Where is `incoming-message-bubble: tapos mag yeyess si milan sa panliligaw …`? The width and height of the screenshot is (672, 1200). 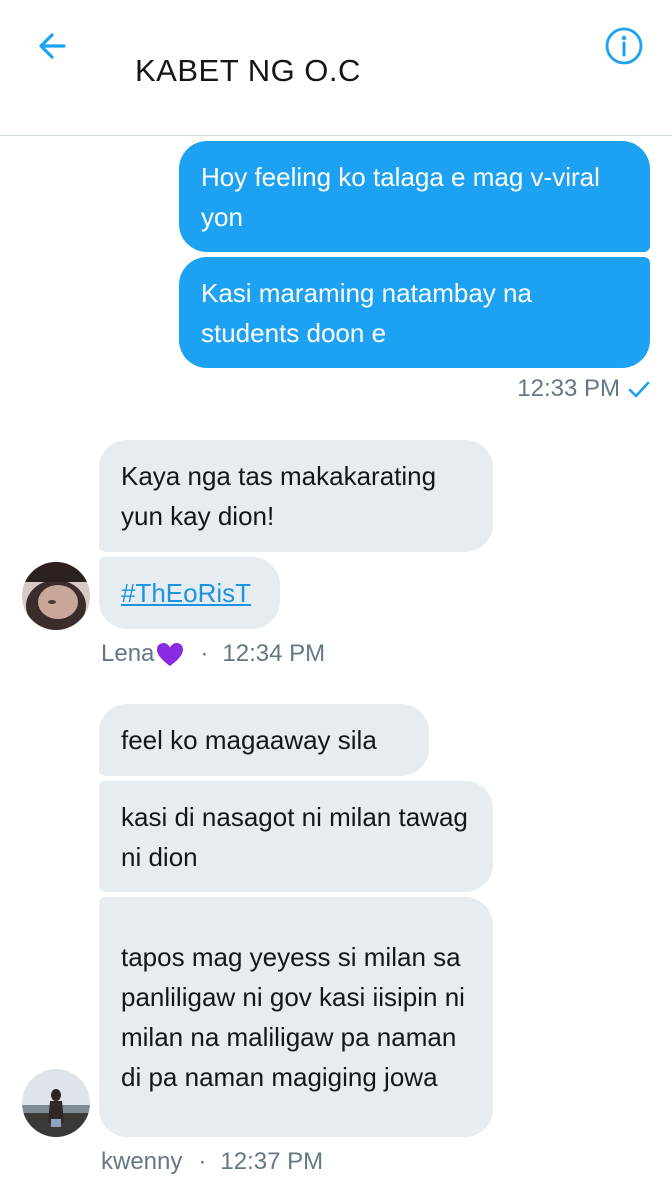
incoming-message-bubble: tapos mag yeyess si milan sa panliligaw … is located at coordinates (296, 1017).